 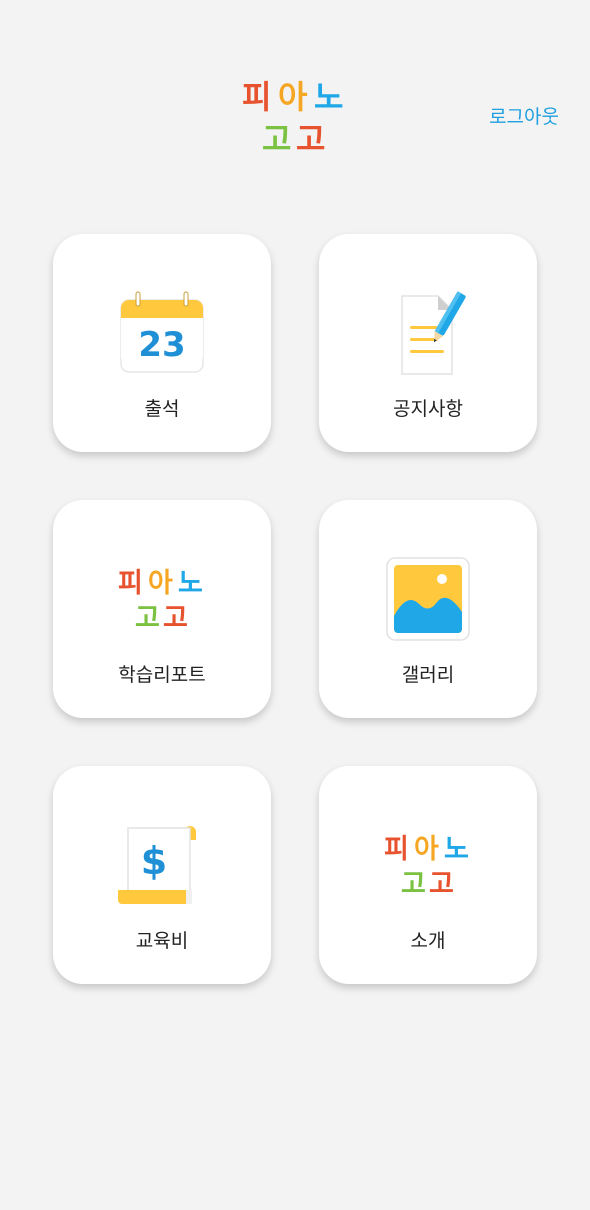 What do you see at coordinates (162, 675) in the screenshot?
I see `menu-label: 학습리포트` at bounding box center [162, 675].